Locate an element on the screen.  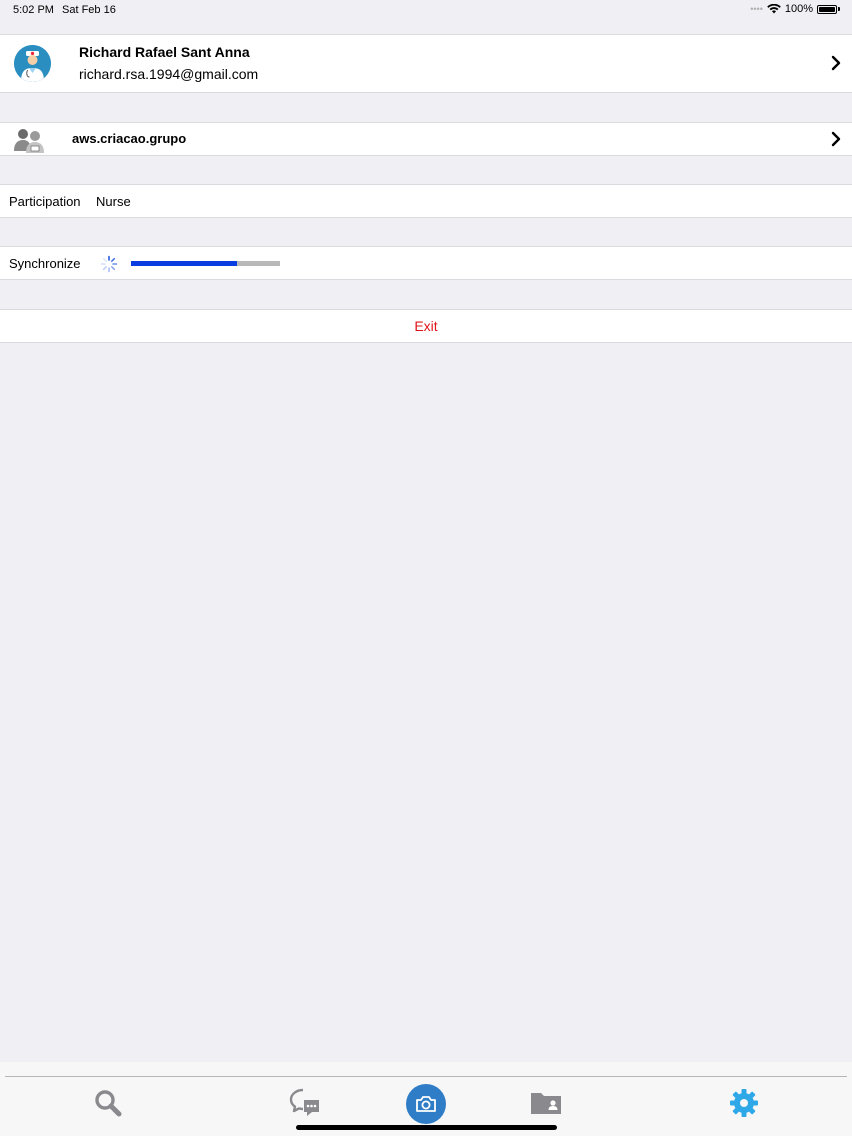
profile-name: Richard Rafael Sant Anna is located at coordinates (164, 52).